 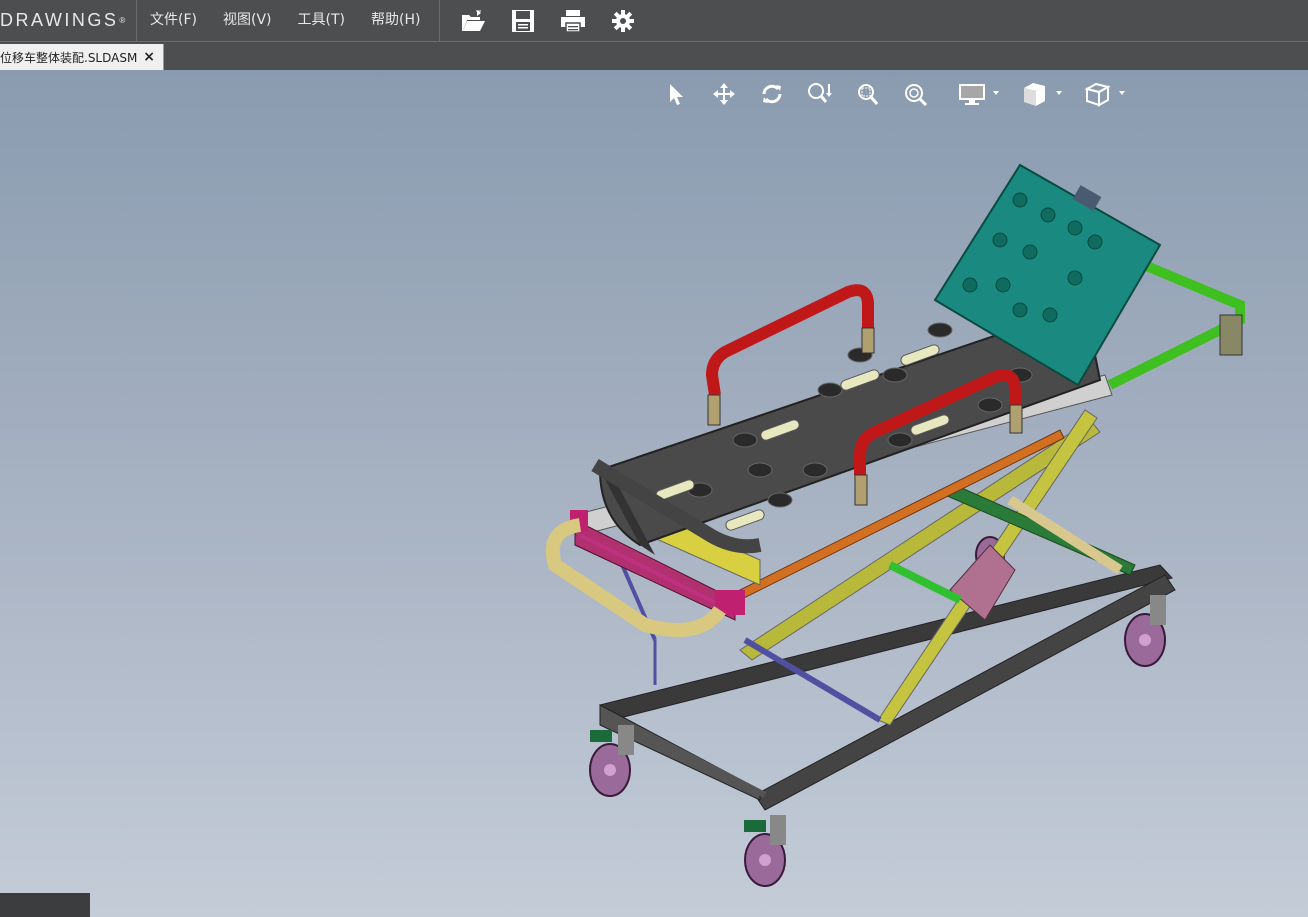 I want to click on display-style-icon, so click(x=971, y=94).